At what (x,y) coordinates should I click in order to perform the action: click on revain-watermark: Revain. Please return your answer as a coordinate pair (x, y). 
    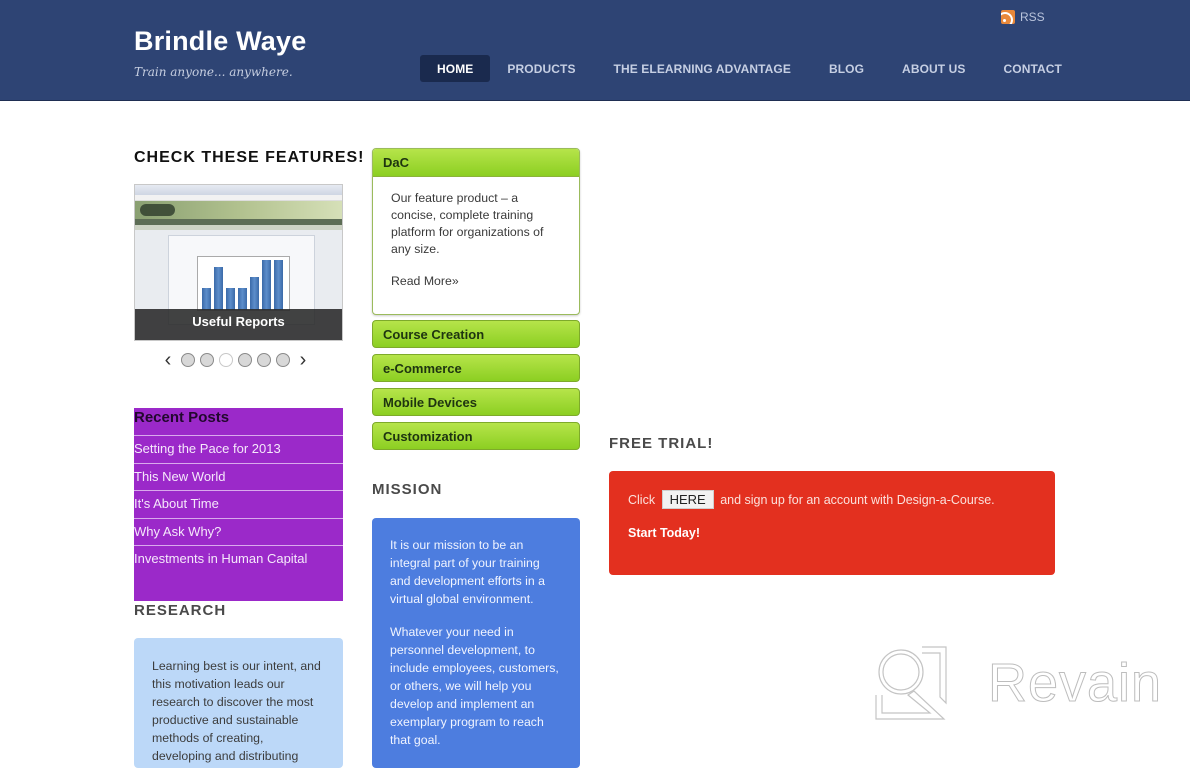
    Looking at the image, I should click on (1018, 683).